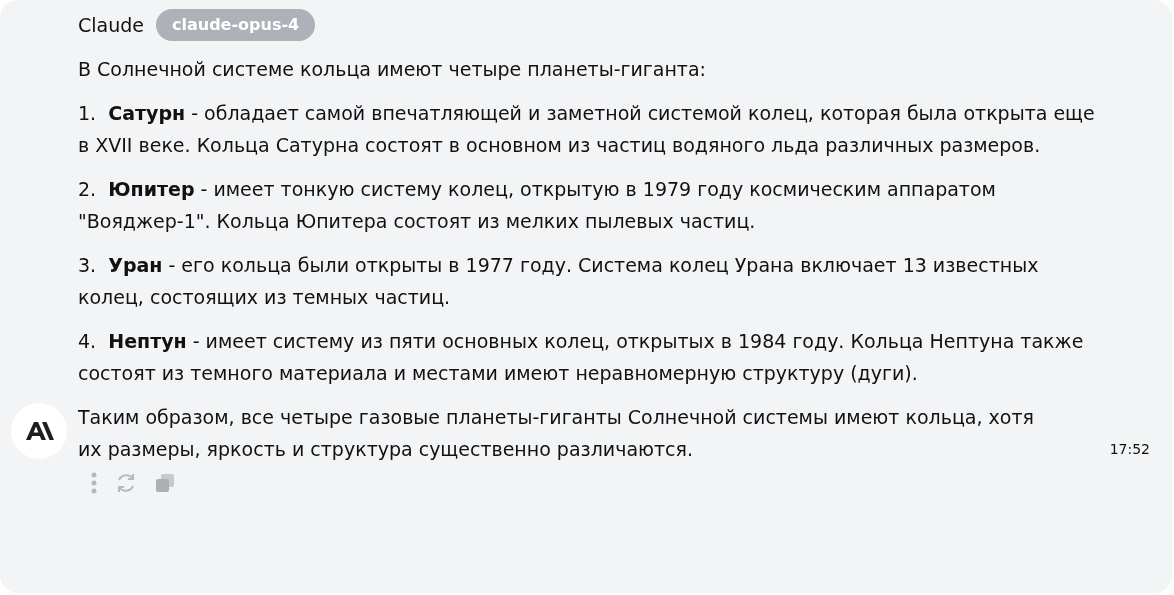 The image size is (1174, 595). I want to click on message-time: 17:52, so click(1129, 449).